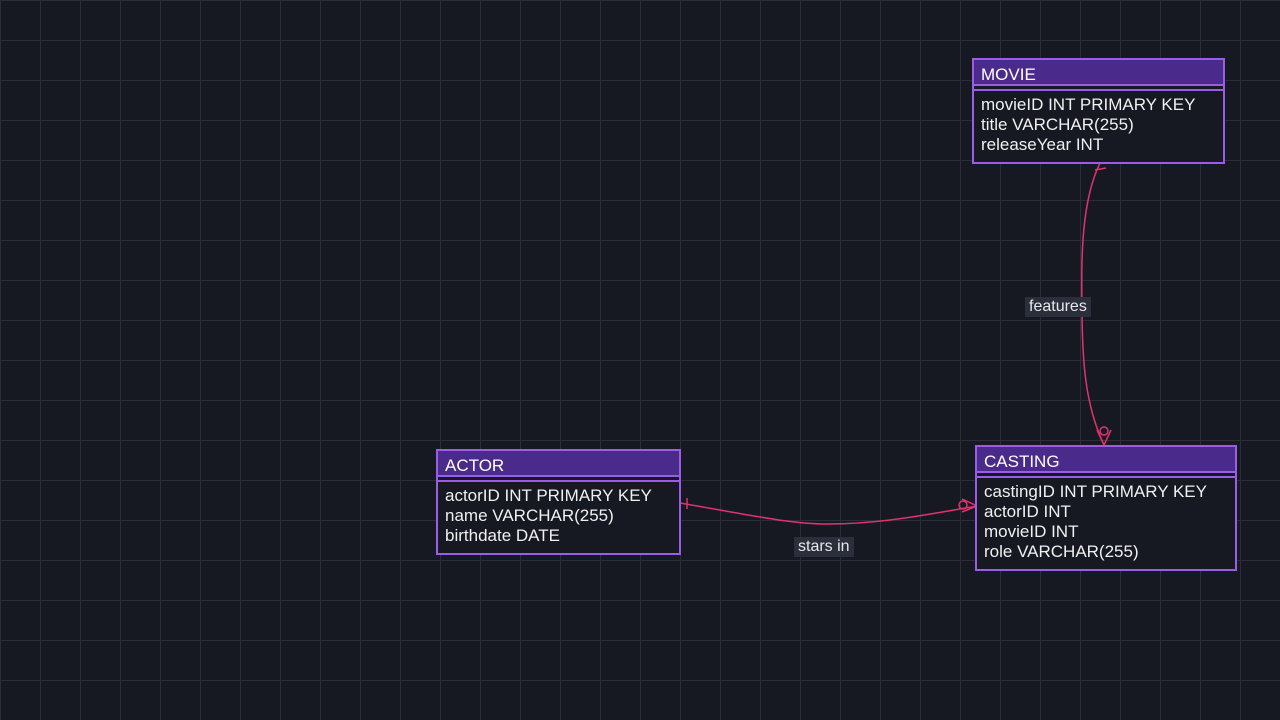 The height and width of the screenshot is (720, 1280). I want to click on zero-marker, so click(1104, 431).